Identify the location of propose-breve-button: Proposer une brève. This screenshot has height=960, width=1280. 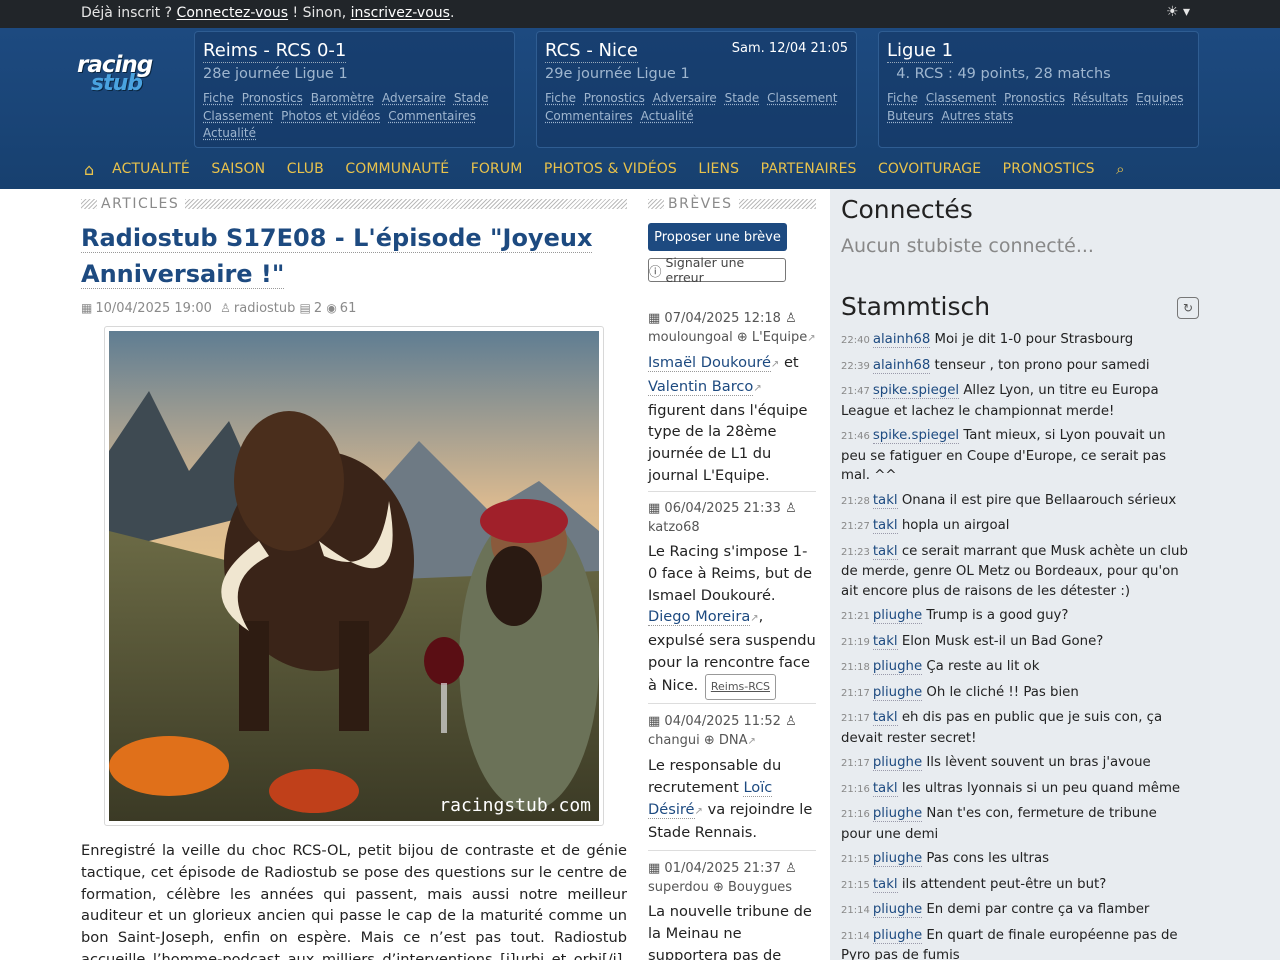
(717, 237).